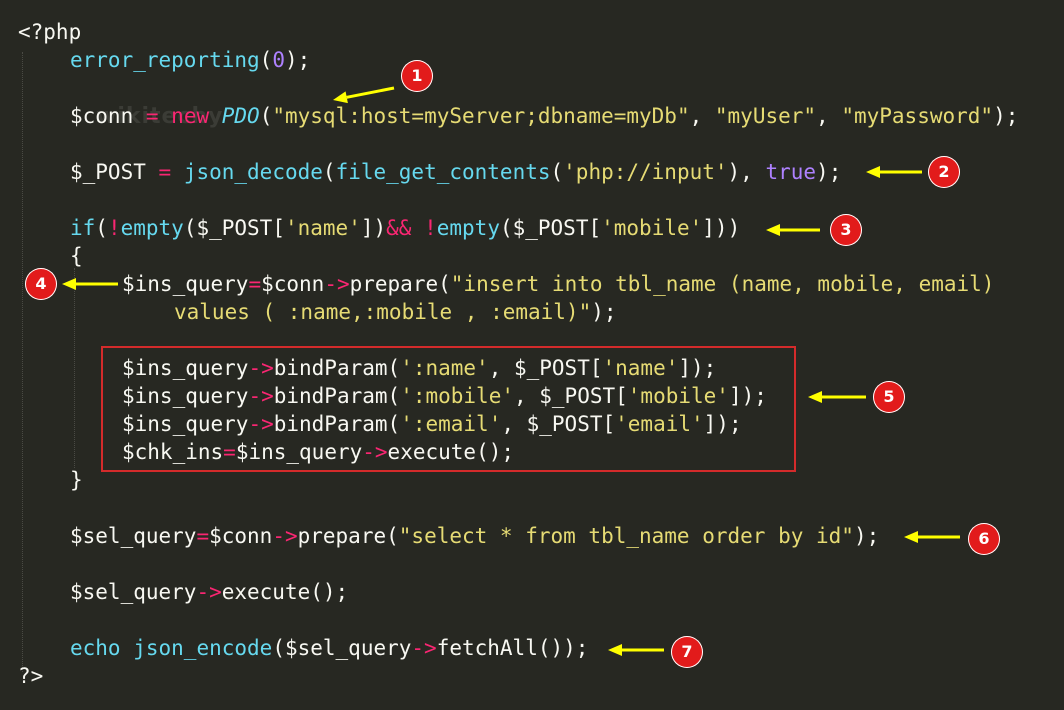 This screenshot has width=1064, height=710. What do you see at coordinates (417, 76) in the screenshot?
I see `annotation-badge: 1` at bounding box center [417, 76].